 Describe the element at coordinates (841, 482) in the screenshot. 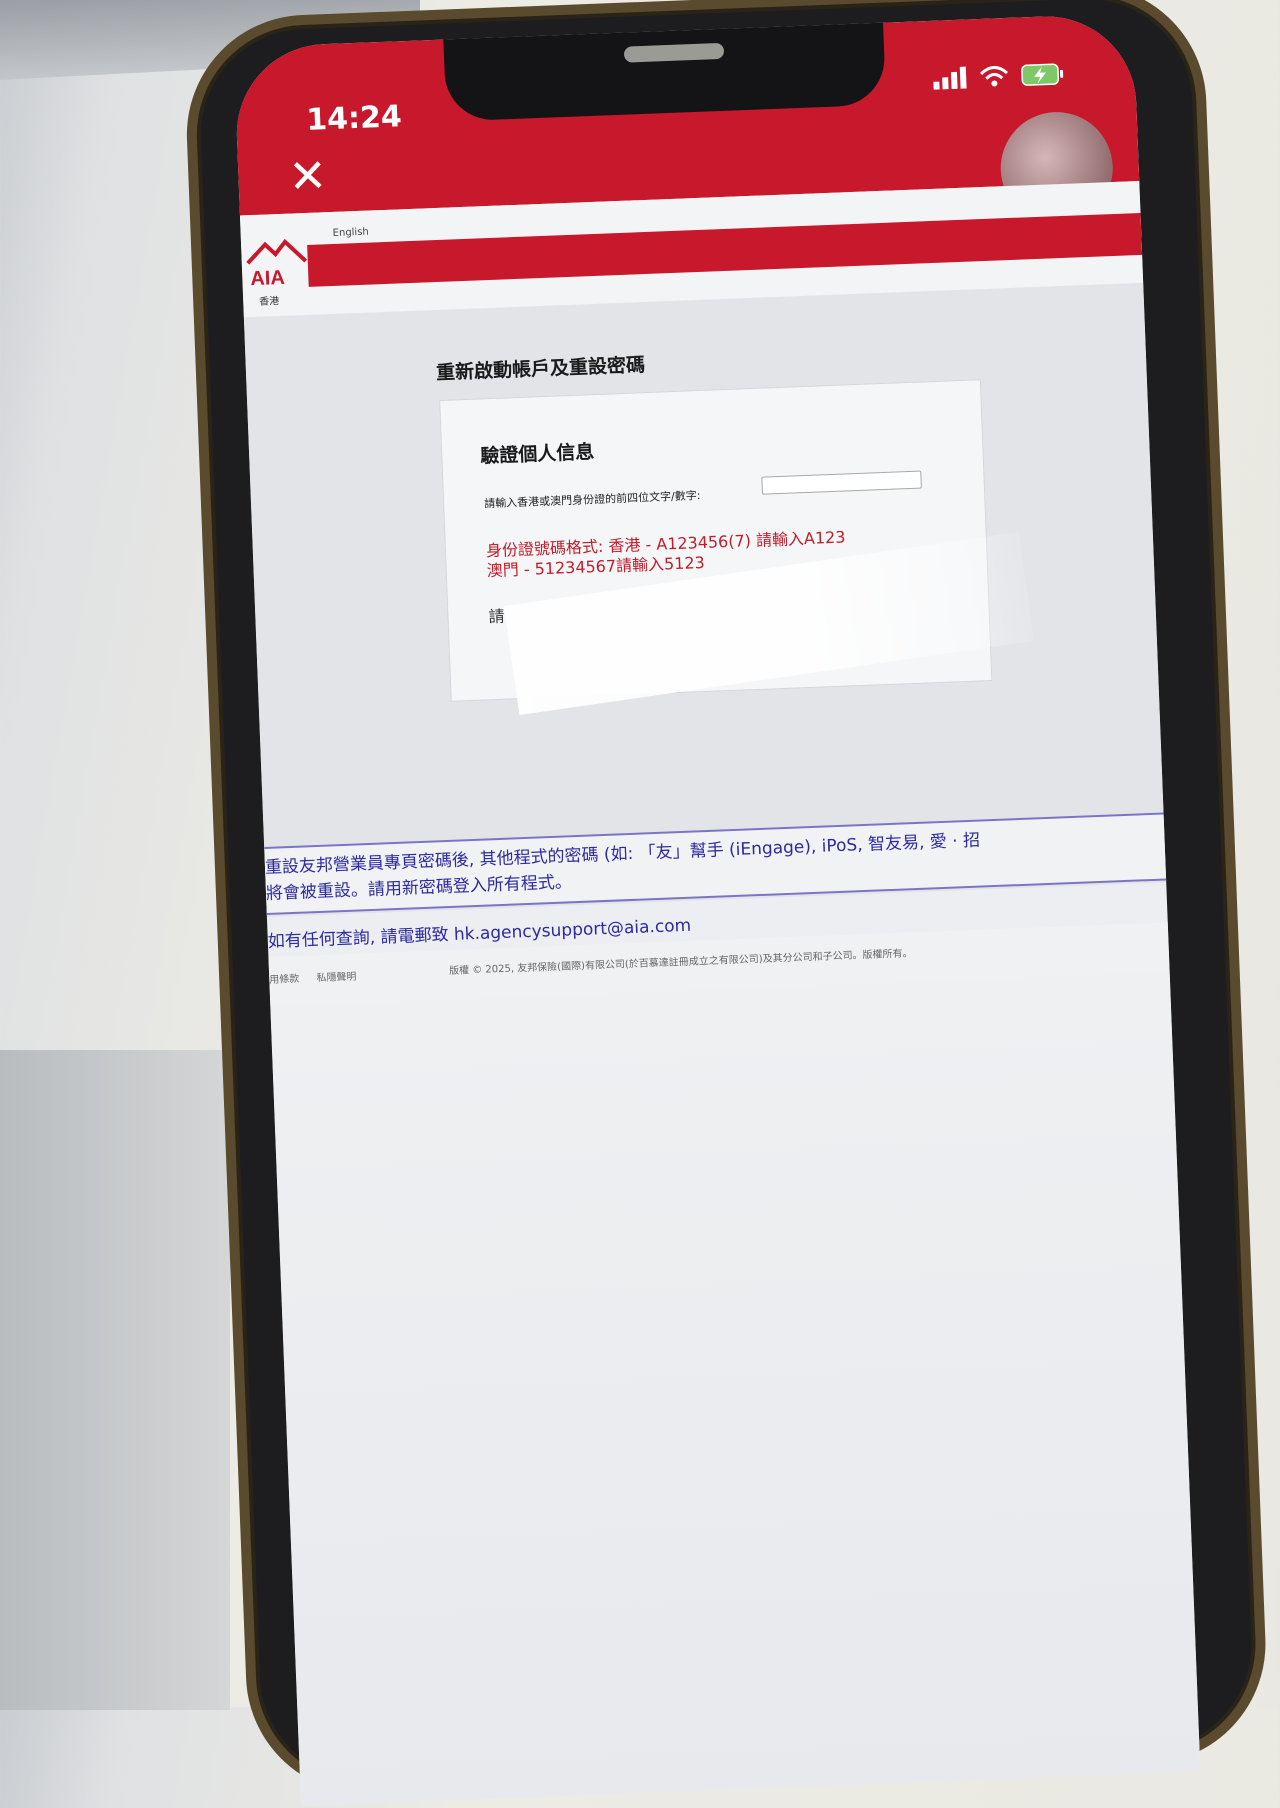

I see `id-prefix-input` at that location.